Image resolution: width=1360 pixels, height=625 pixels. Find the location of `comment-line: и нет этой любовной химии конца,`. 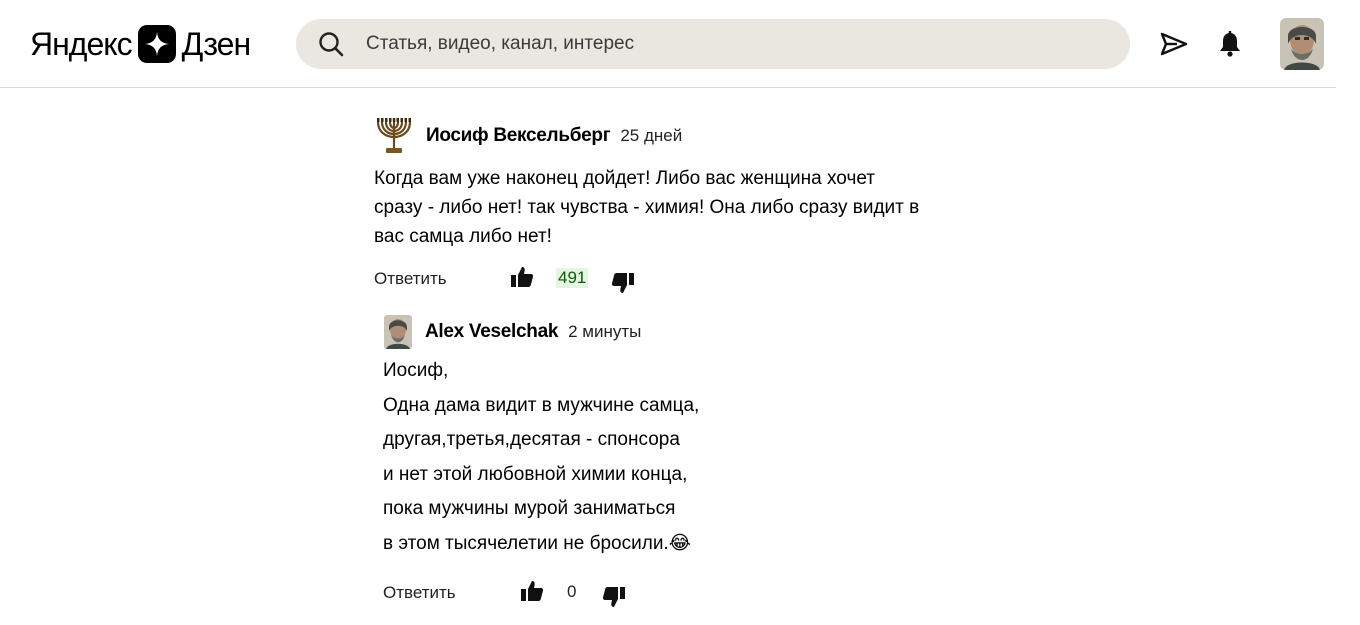

comment-line: и нет этой любовной химии конца, is located at coordinates (535, 474).